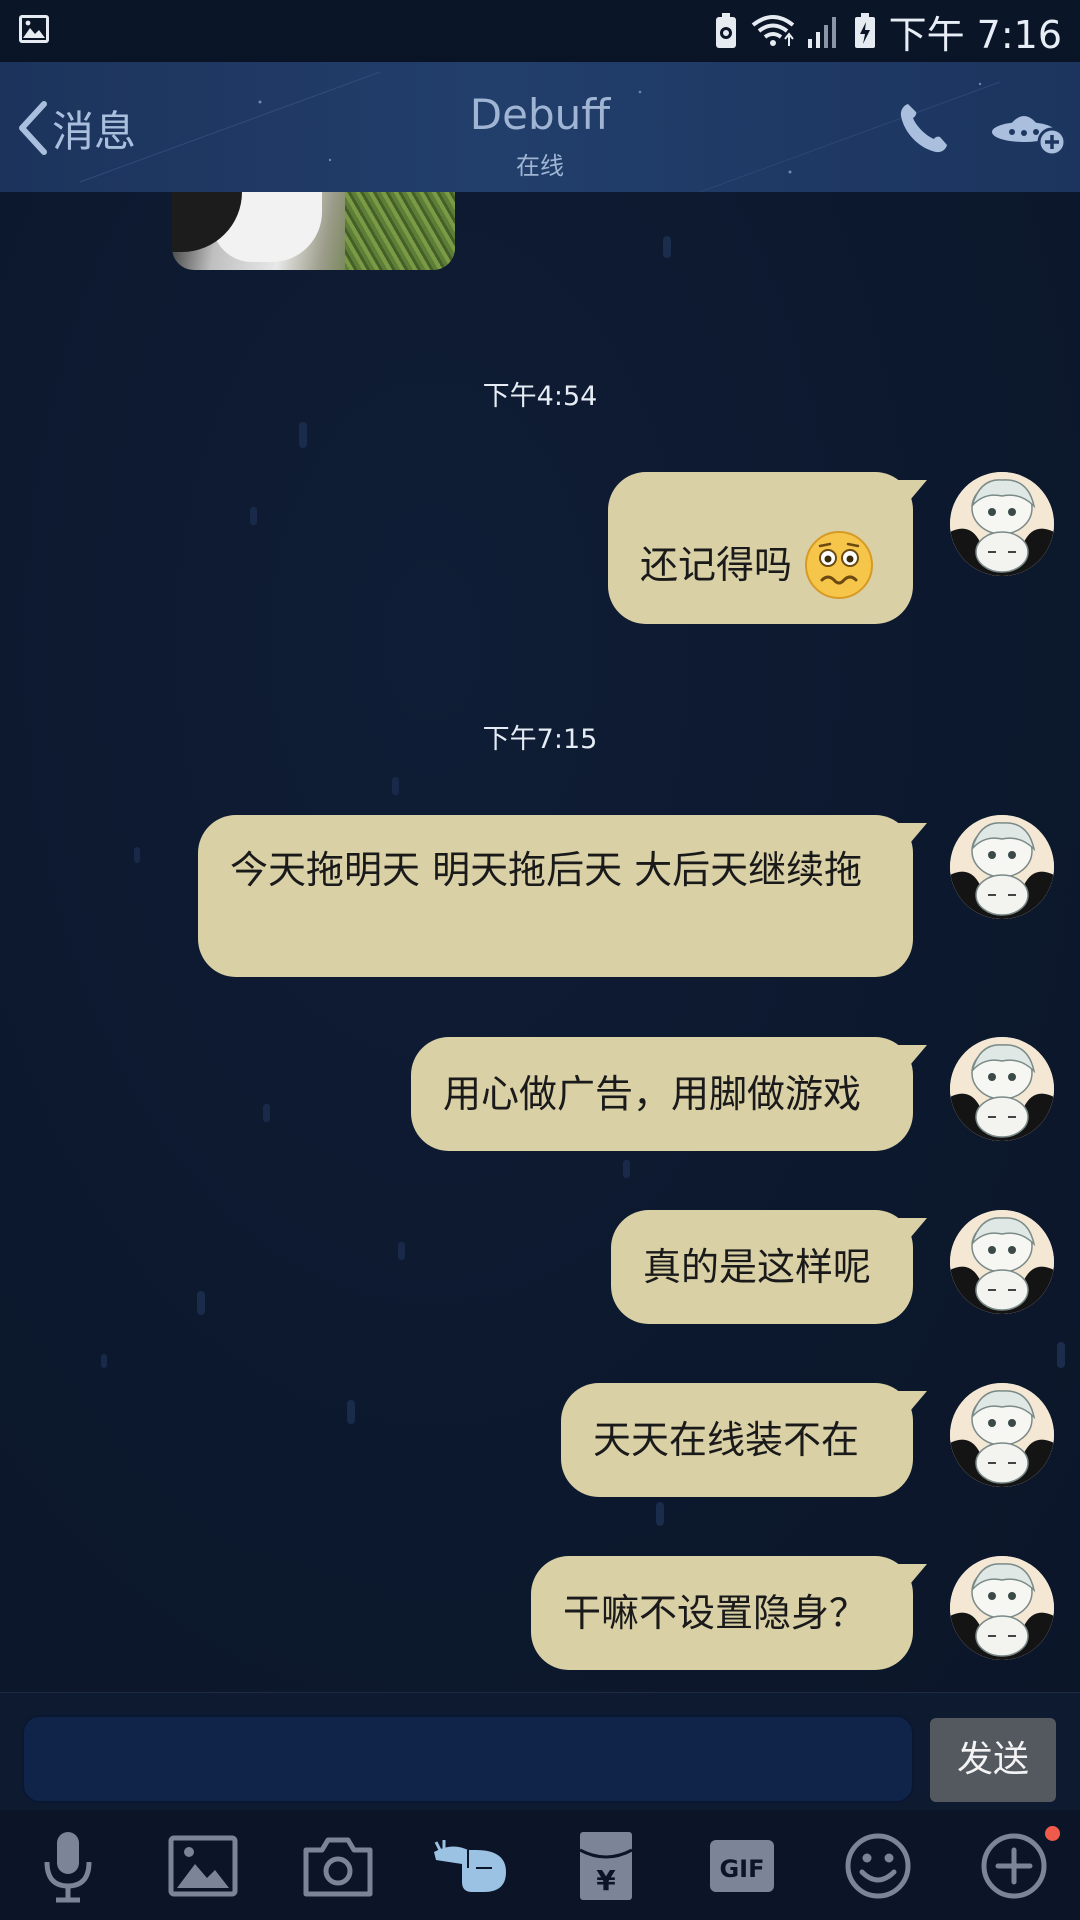 This screenshot has height=1920, width=1080. What do you see at coordinates (313, 231) in the screenshot?
I see `previous-image-message` at bounding box center [313, 231].